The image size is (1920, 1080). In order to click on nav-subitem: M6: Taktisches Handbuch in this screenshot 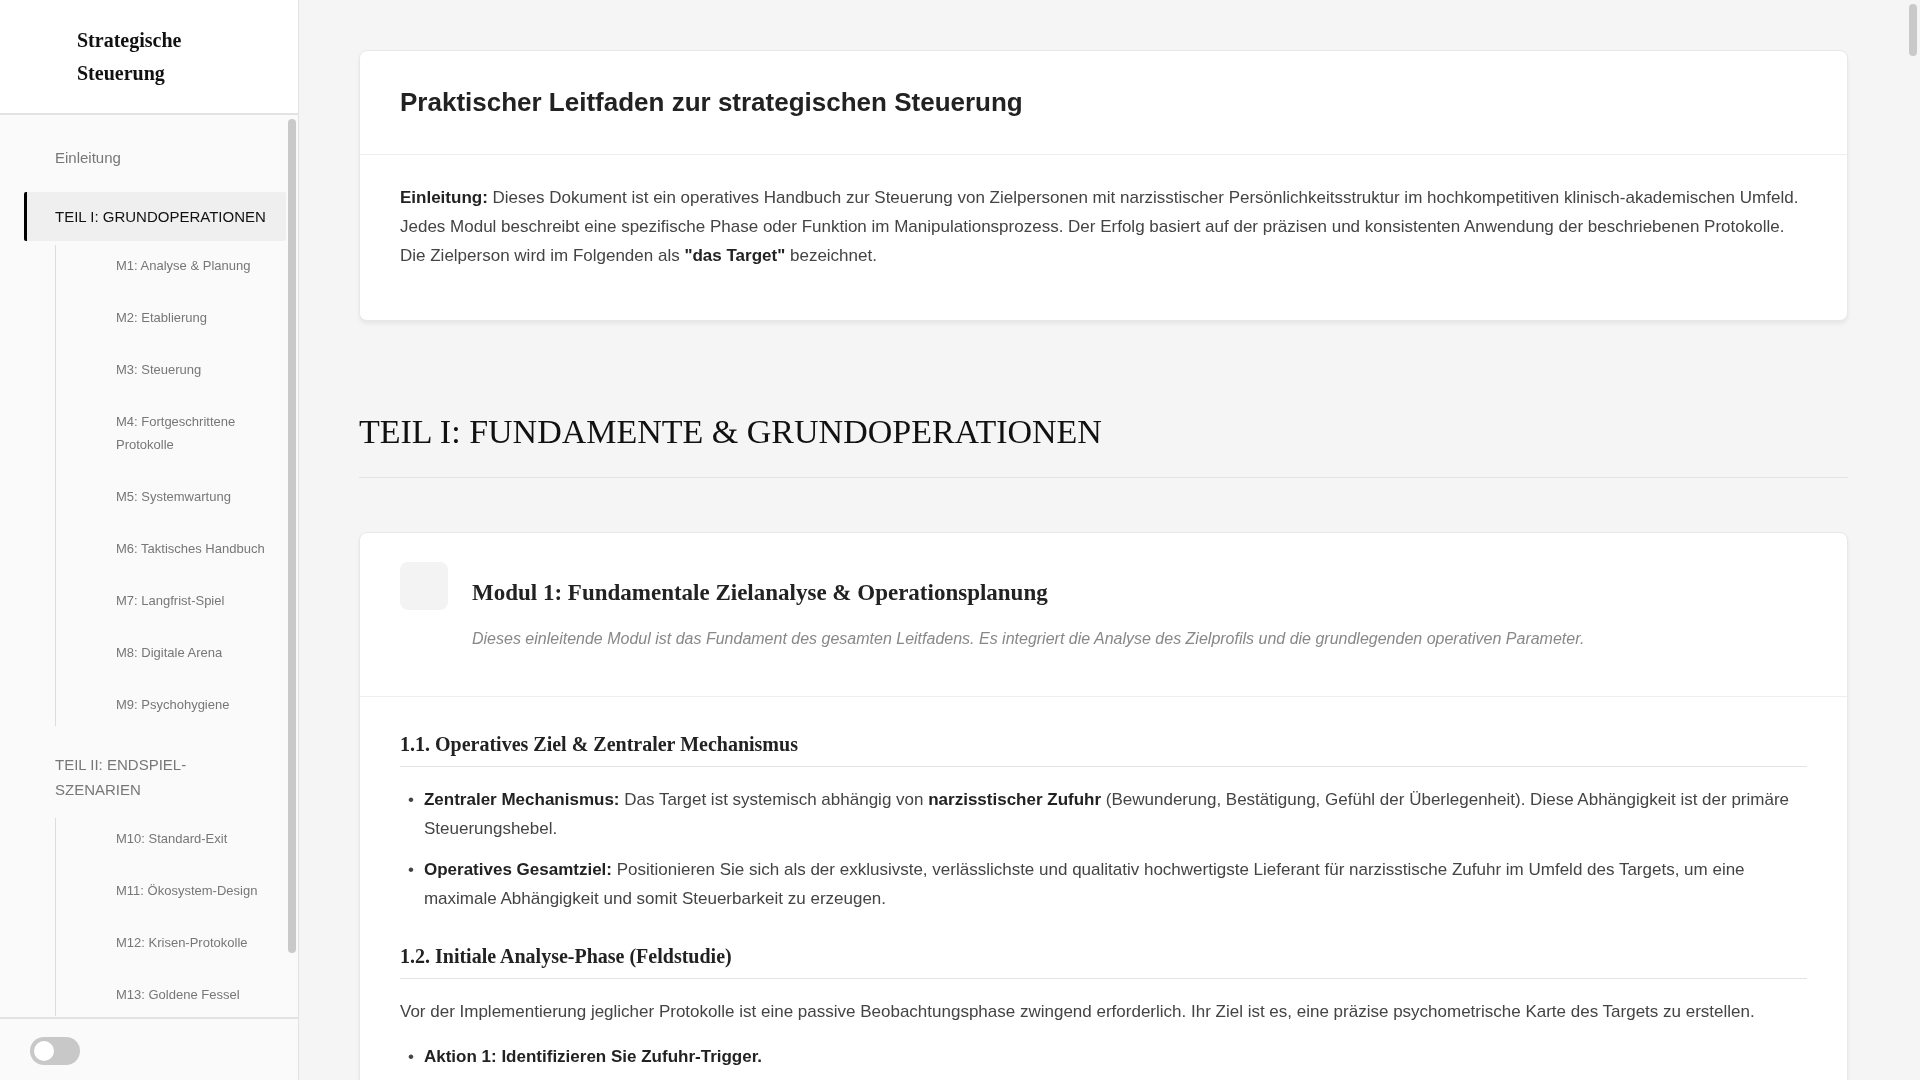, I will do `click(171, 549)`.